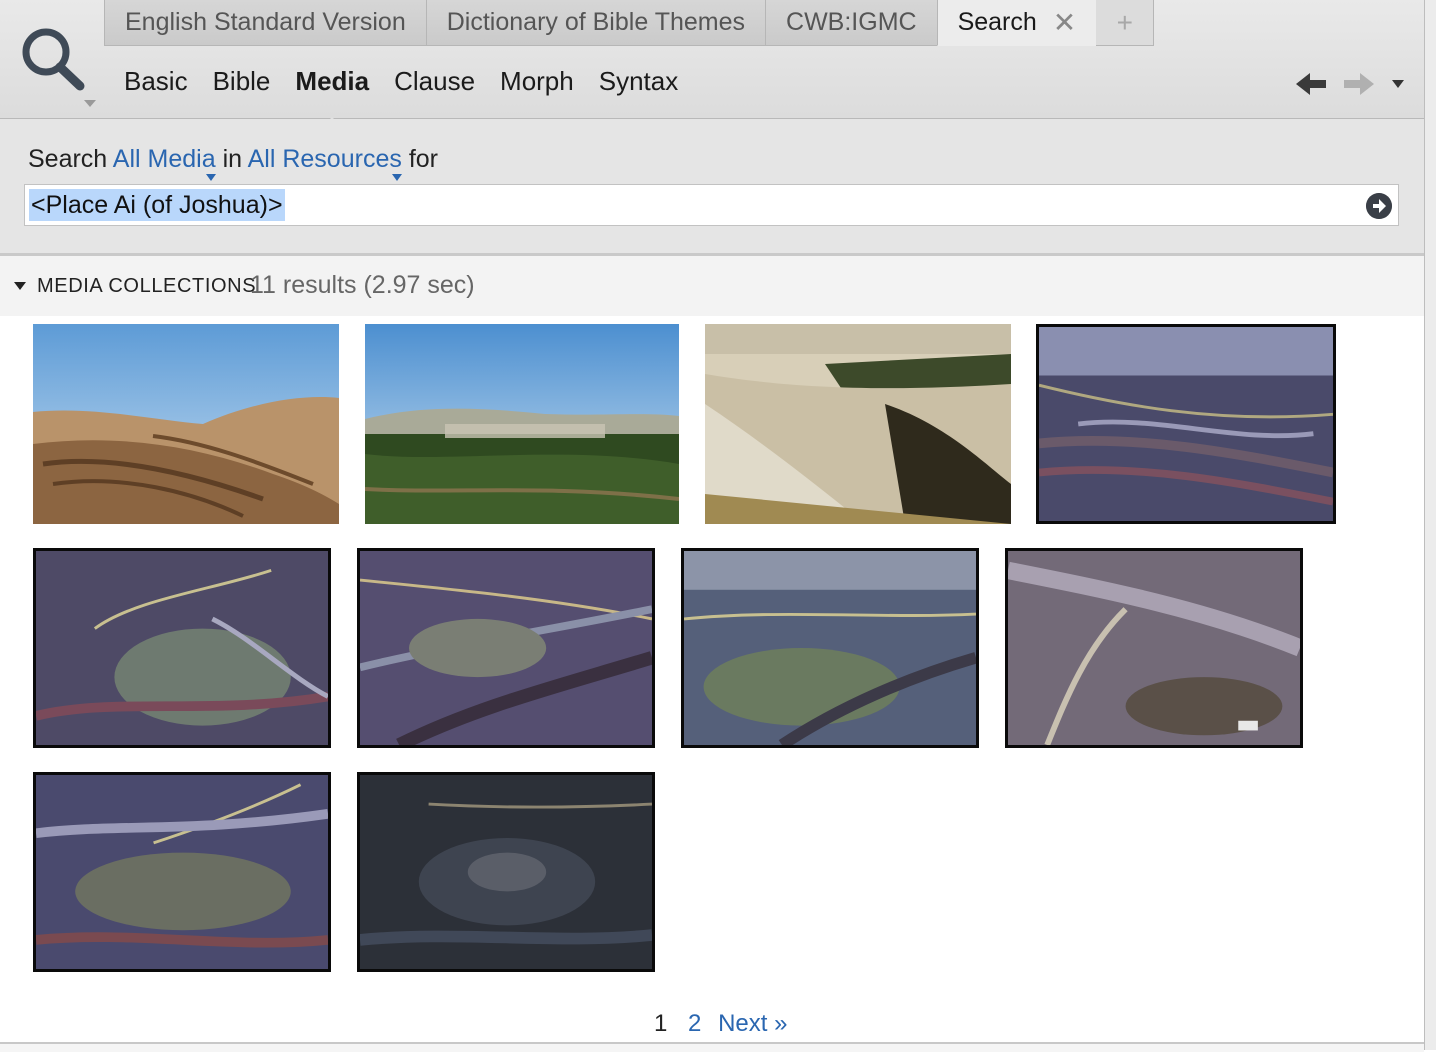 The width and height of the screenshot is (1436, 1052). What do you see at coordinates (1064, 22) in the screenshot?
I see `close-icon: ✕` at bounding box center [1064, 22].